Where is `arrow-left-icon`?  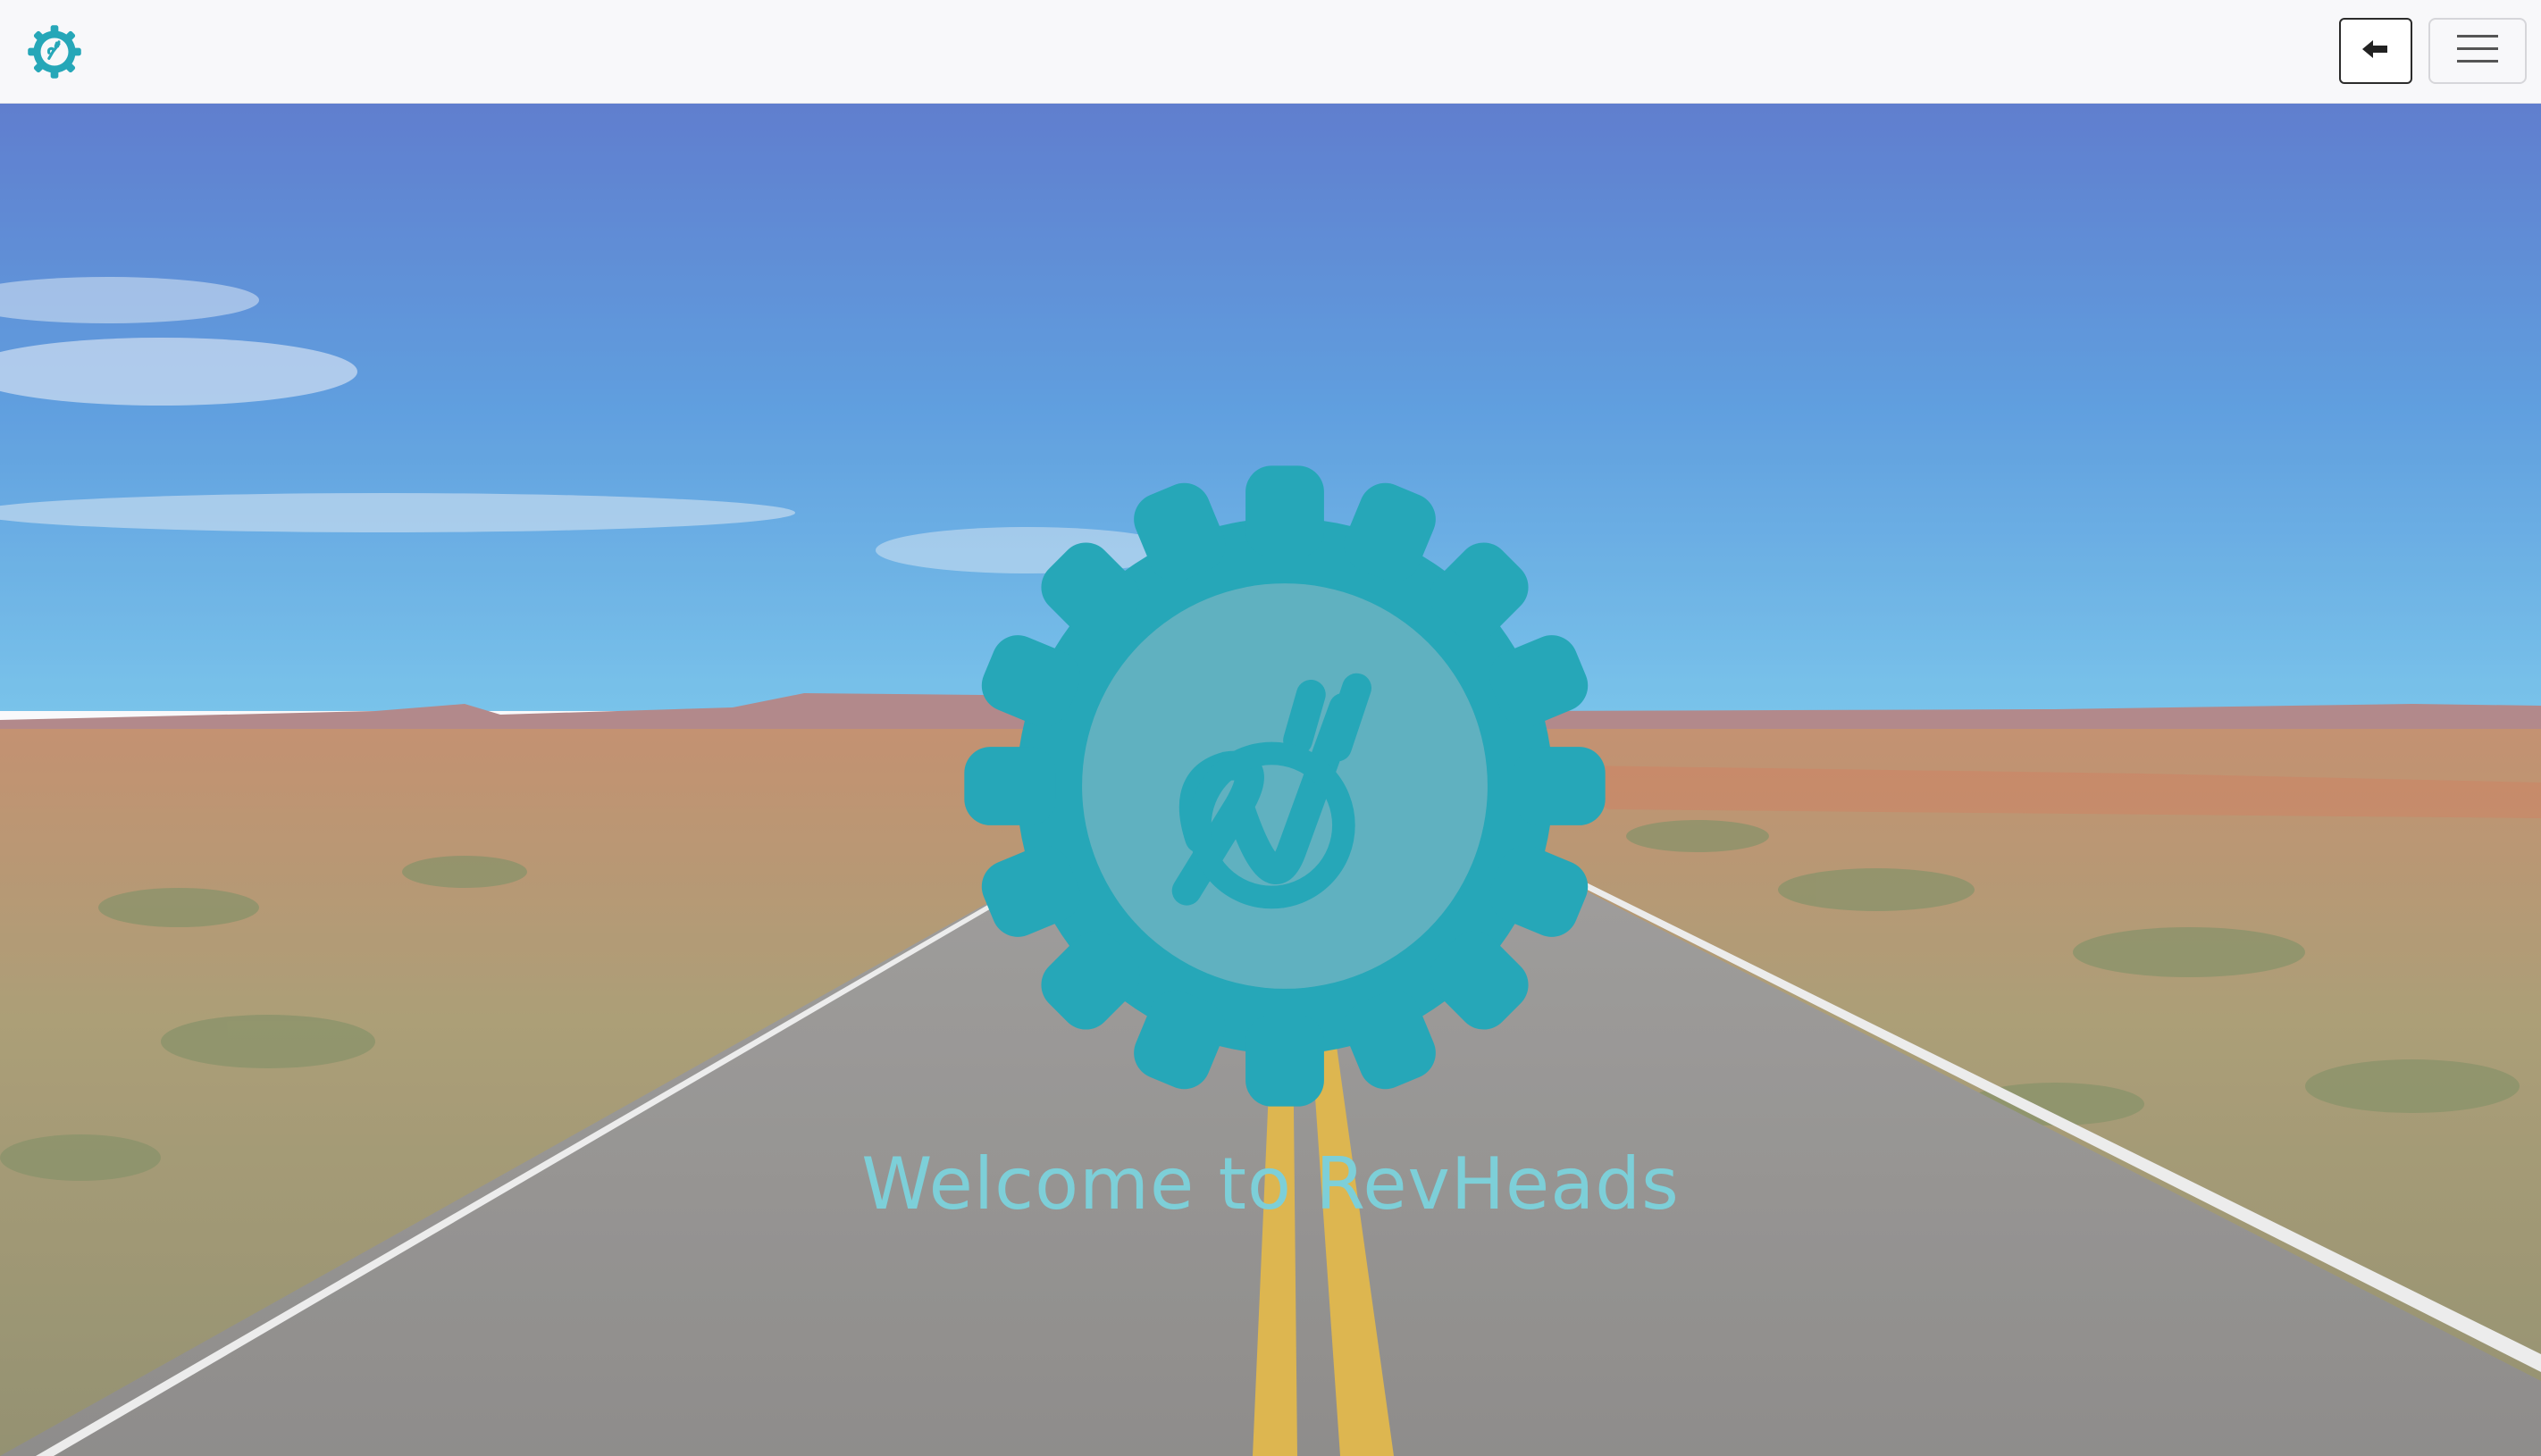
arrow-left-icon is located at coordinates (2376, 50).